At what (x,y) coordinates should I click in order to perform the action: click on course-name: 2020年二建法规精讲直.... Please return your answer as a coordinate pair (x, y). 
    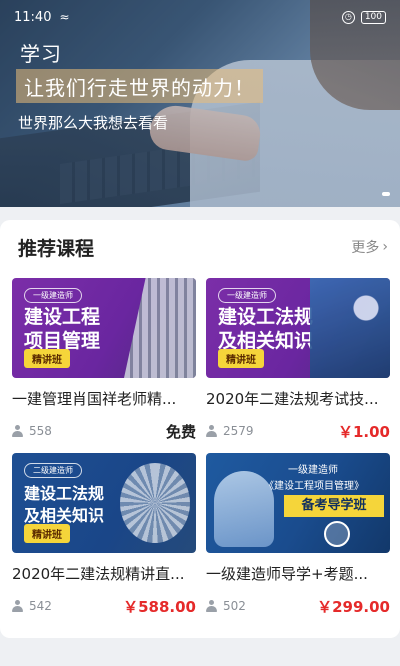
    Looking at the image, I should click on (98, 574).